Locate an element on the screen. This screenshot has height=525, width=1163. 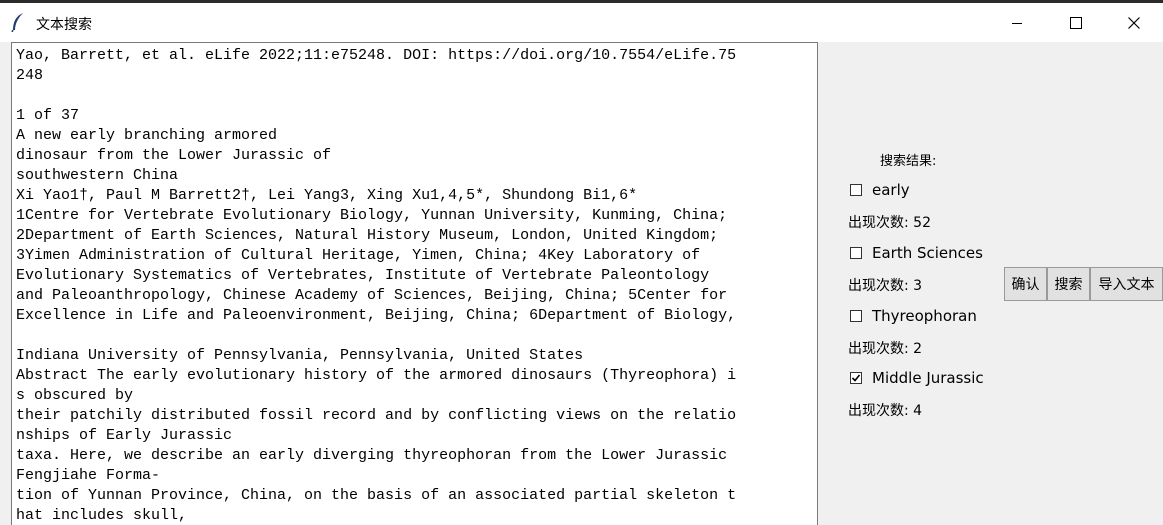
minimize-button is located at coordinates (1017, 22).